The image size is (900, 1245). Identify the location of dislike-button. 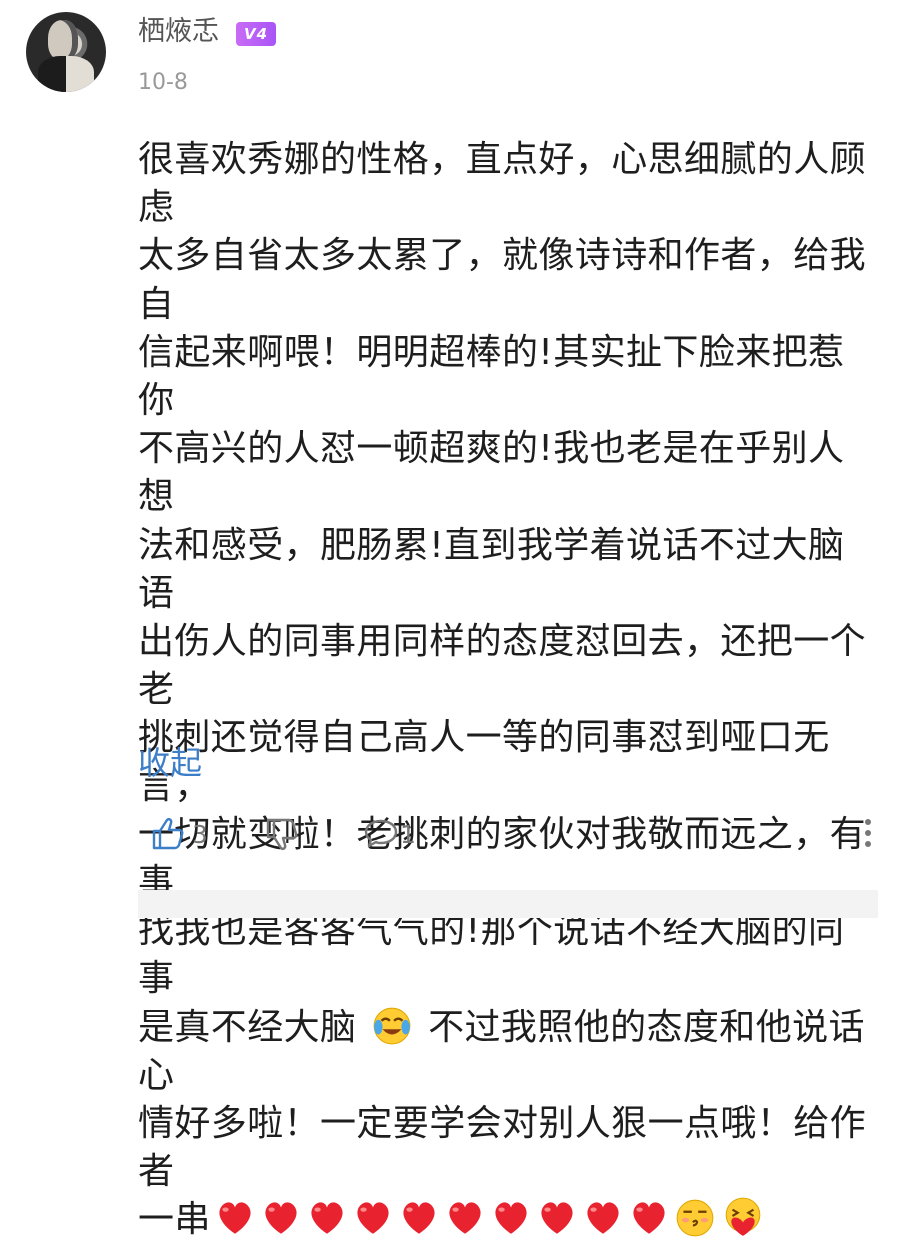
(280, 834).